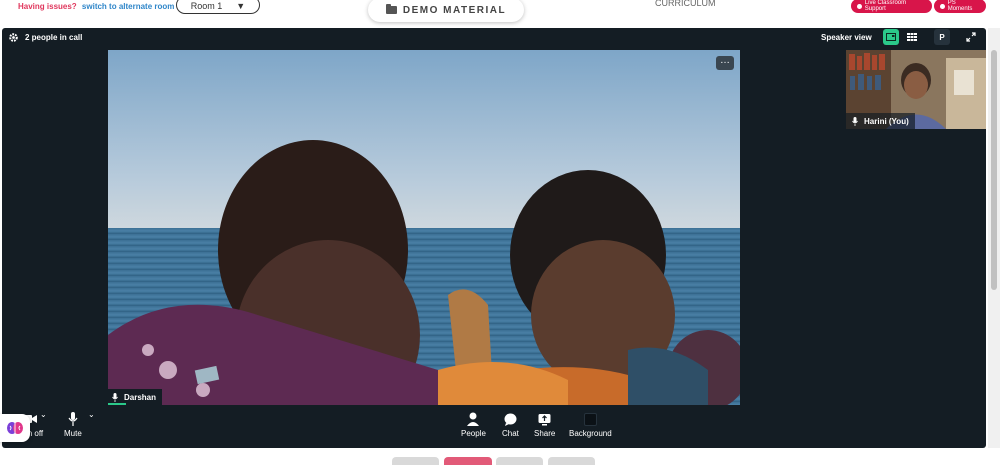  I want to click on people-button: People, so click(473, 425).